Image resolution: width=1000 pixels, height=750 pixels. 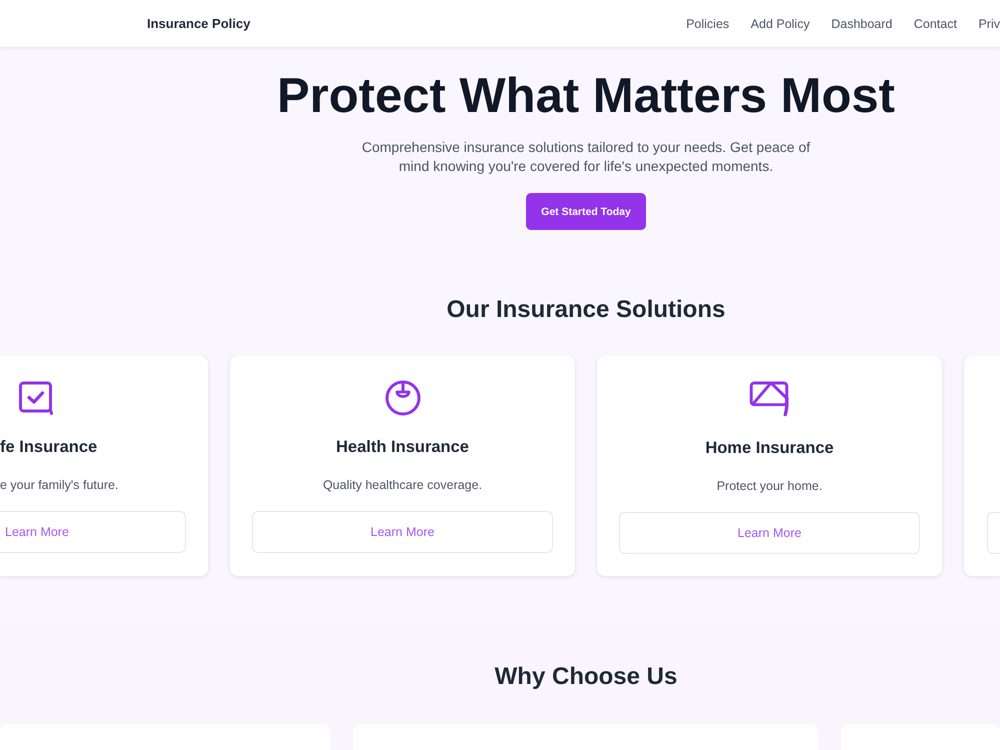 I want to click on check-square-icon, so click(x=36, y=398).